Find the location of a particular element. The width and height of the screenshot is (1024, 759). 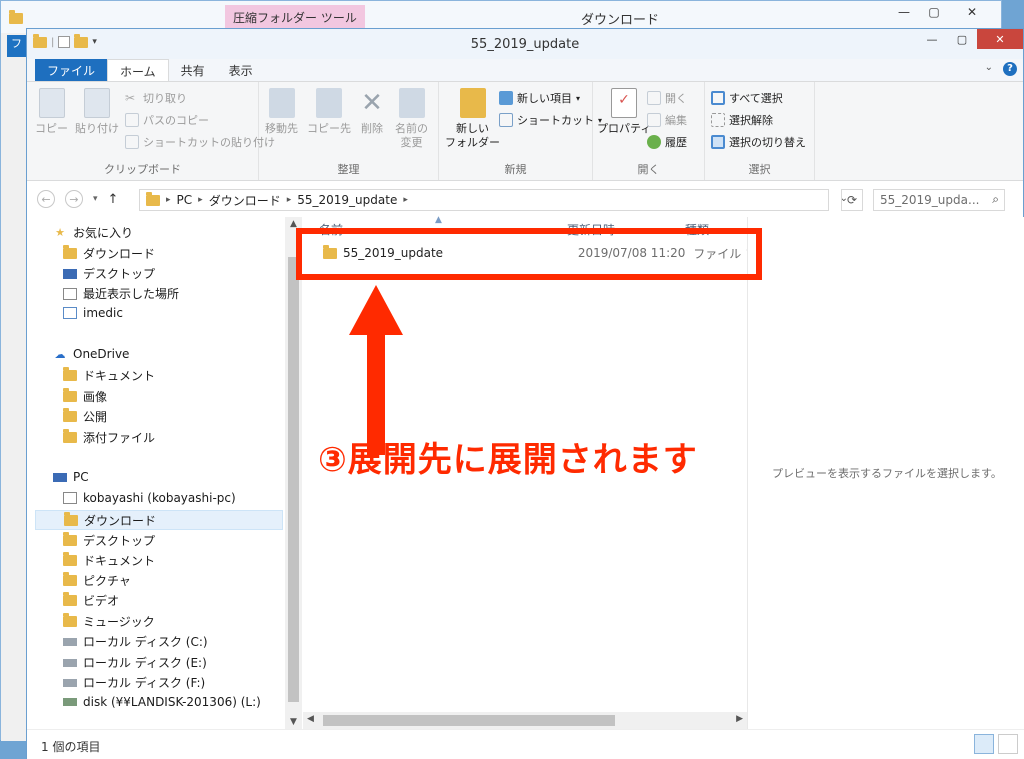

nav-onedrive-attachments: 添付ファイル is located at coordinates (109, 437).